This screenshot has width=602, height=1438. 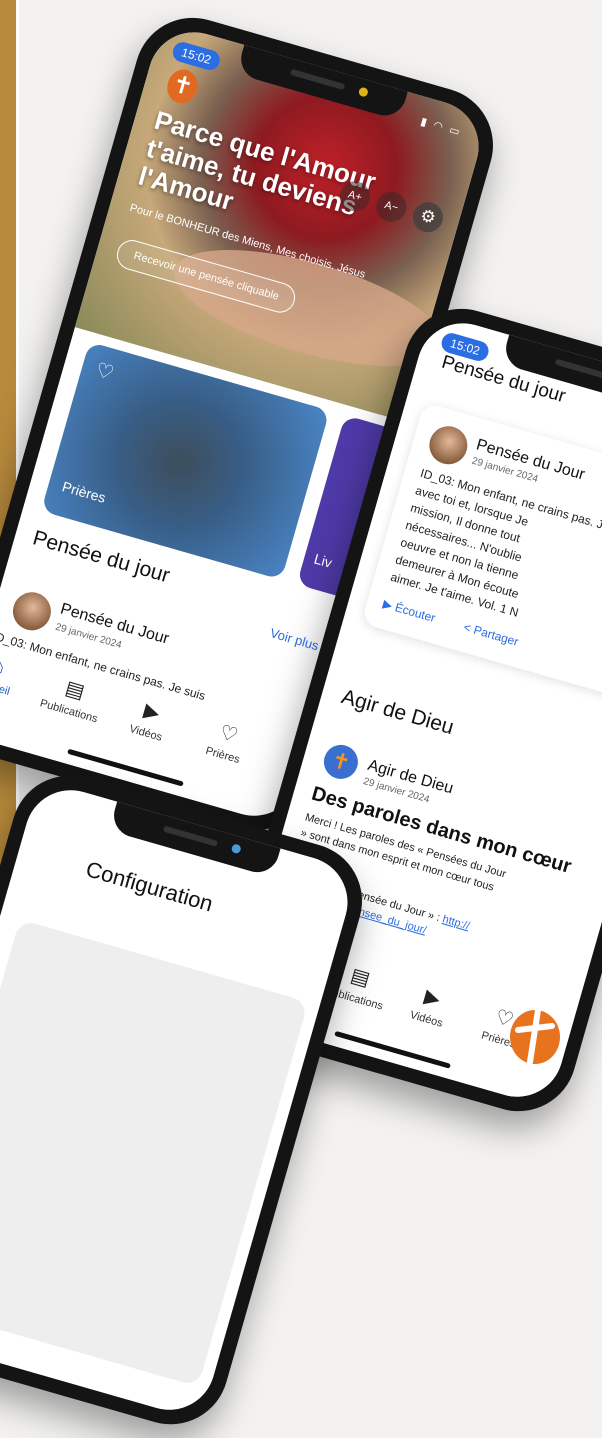 What do you see at coordinates (294, 639) in the screenshot?
I see `see-more-link: Voir plus` at bounding box center [294, 639].